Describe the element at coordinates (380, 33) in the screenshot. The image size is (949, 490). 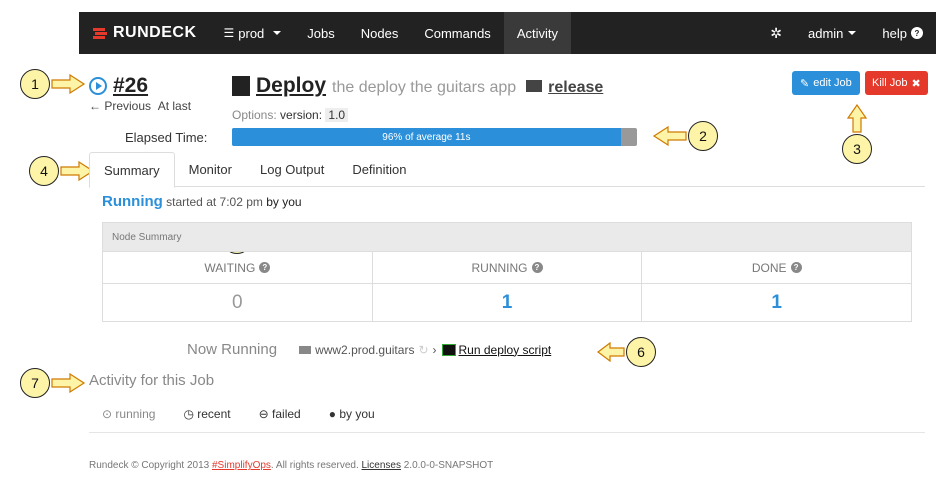
I see `nav-nodes: Nodes` at that location.